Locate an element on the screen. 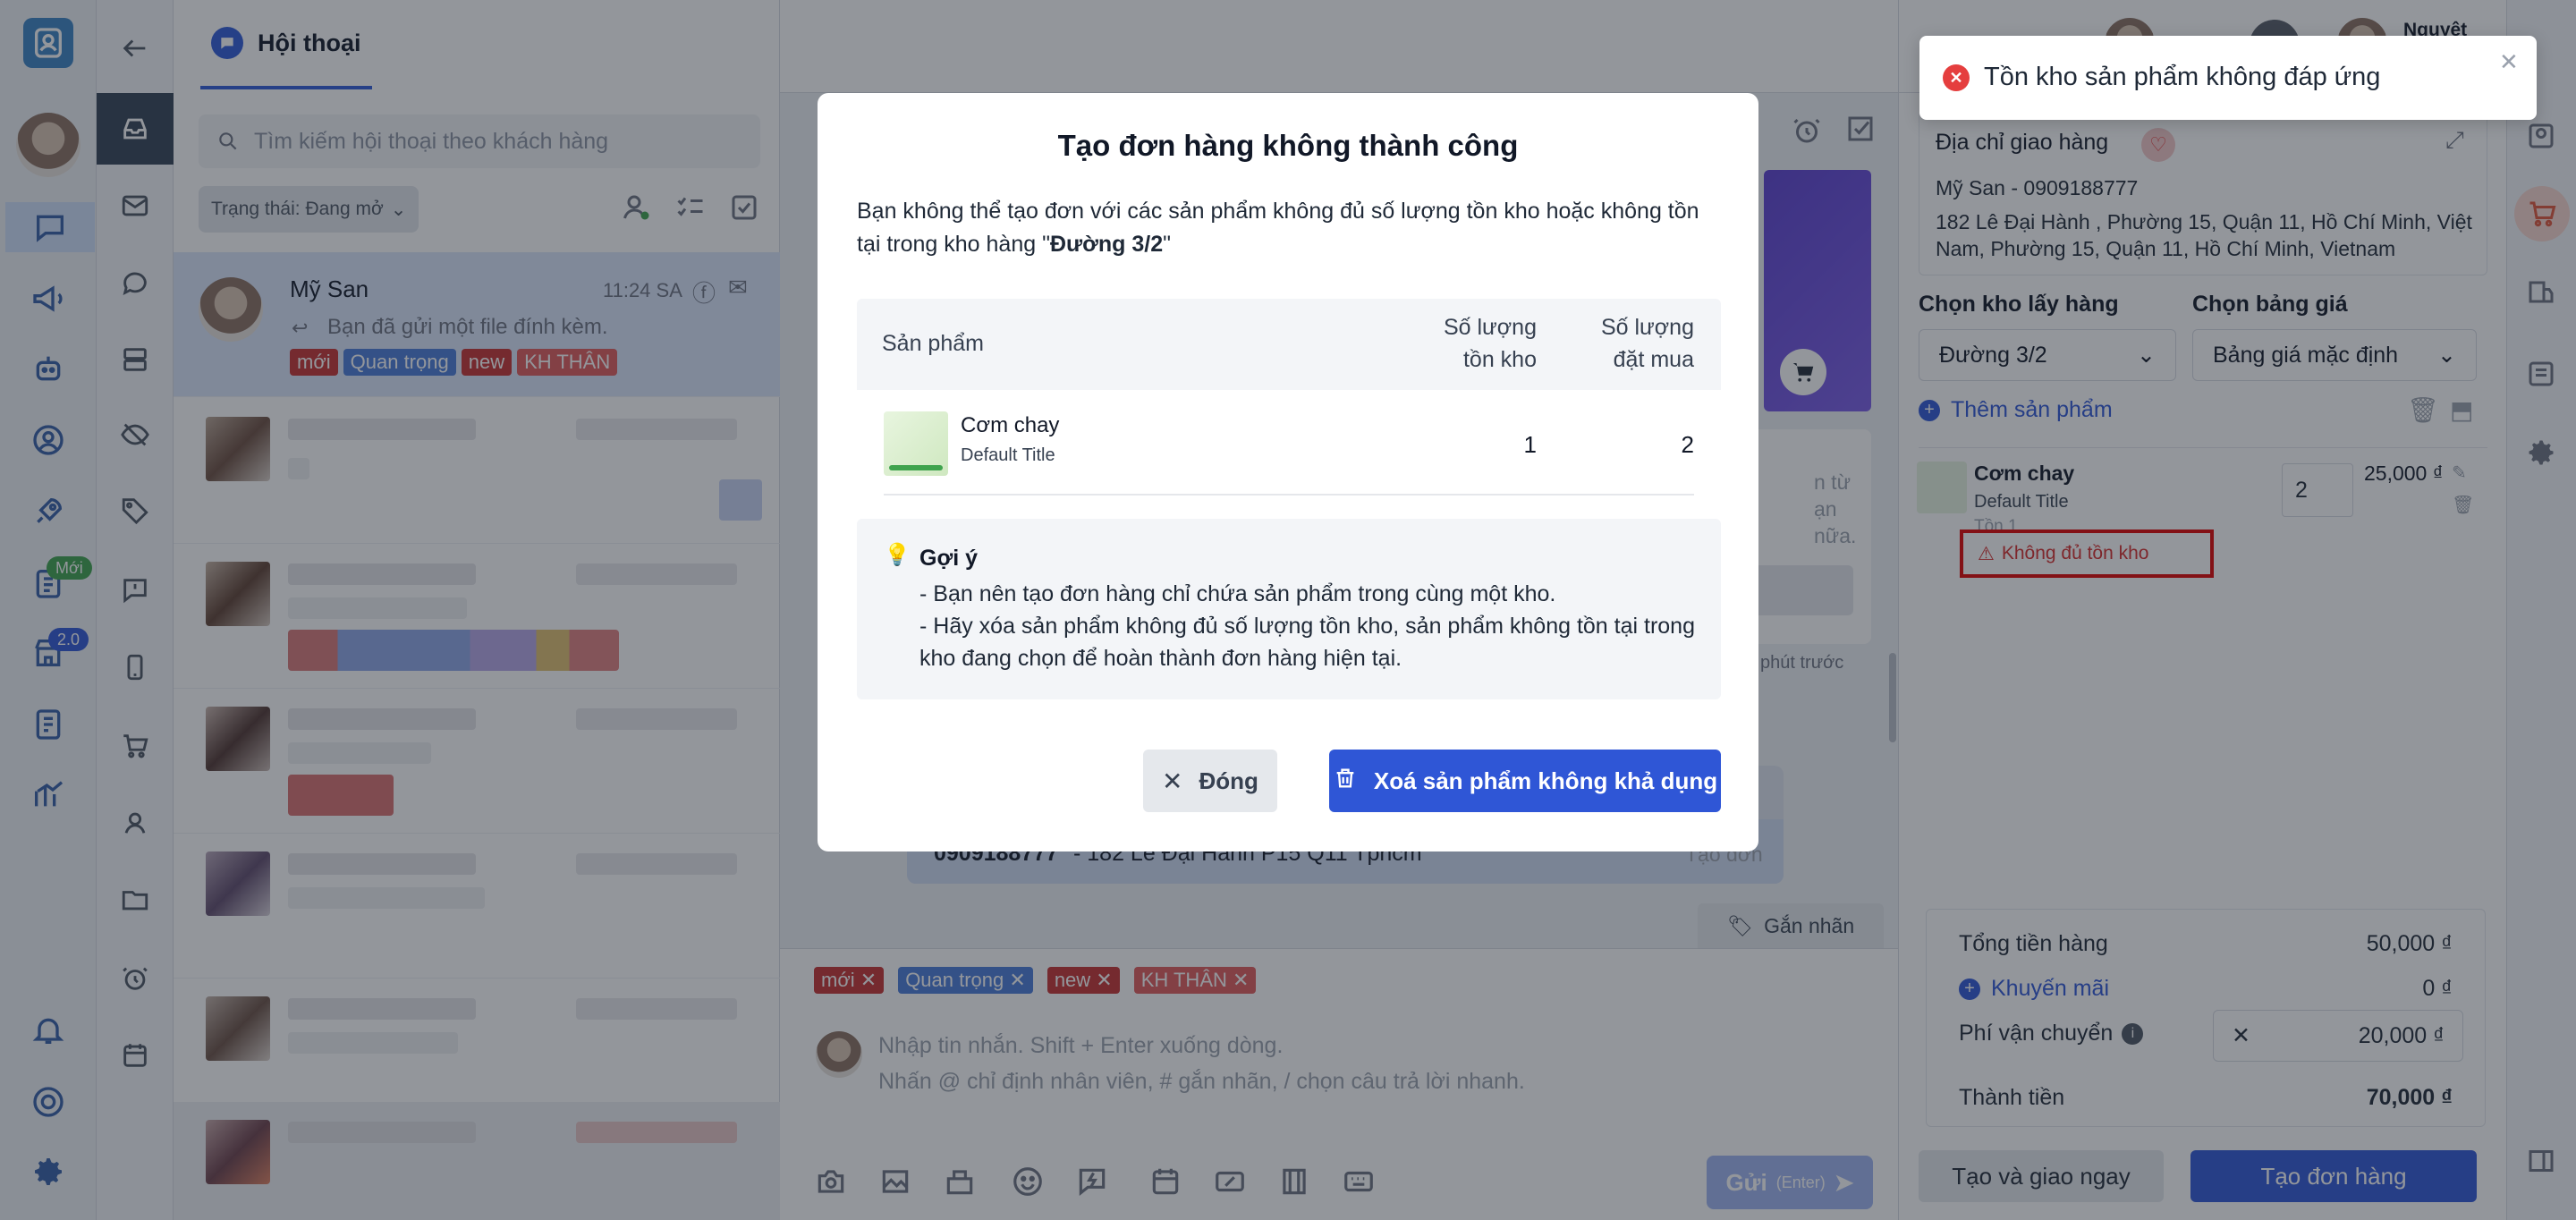 The image size is (2576, 1220). error-icon: ✕ is located at coordinates (1956, 77).